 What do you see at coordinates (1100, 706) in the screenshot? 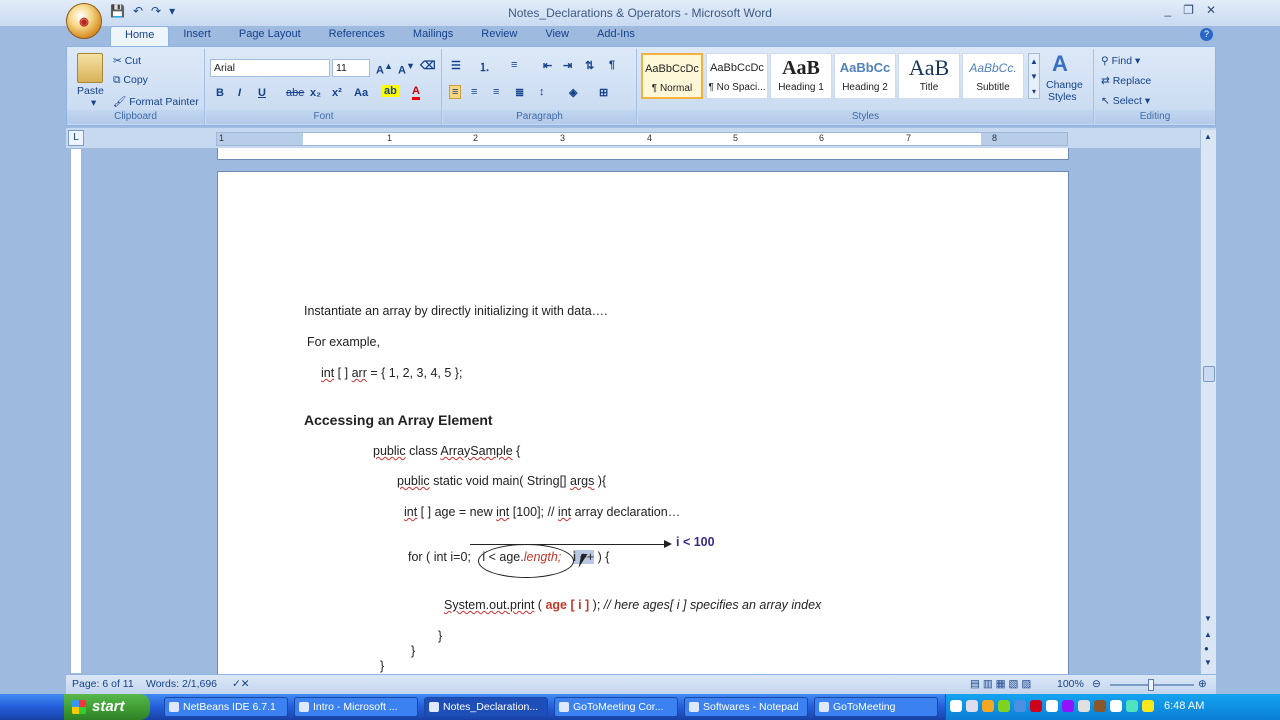
I see `security-tray-icon` at bounding box center [1100, 706].